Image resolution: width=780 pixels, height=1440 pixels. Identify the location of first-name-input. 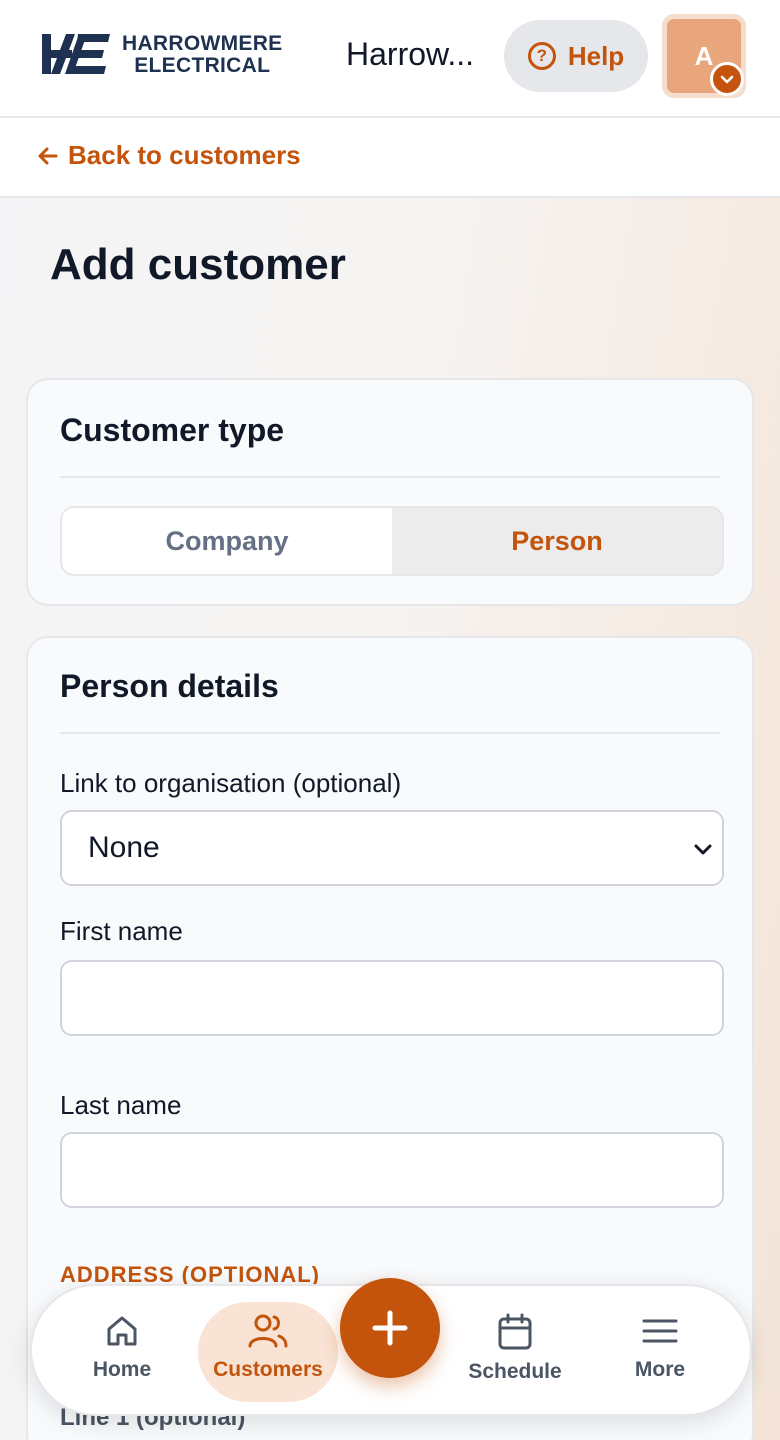
(392, 998).